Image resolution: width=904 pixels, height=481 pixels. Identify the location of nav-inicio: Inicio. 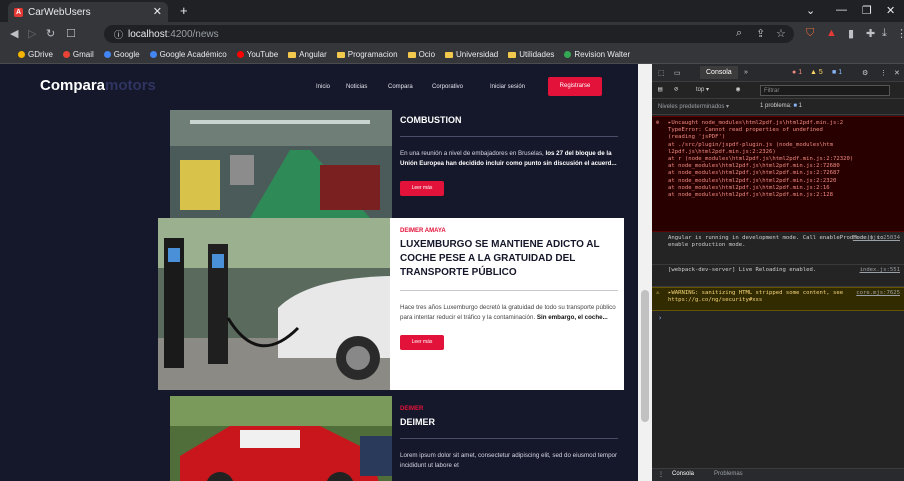
(323, 87).